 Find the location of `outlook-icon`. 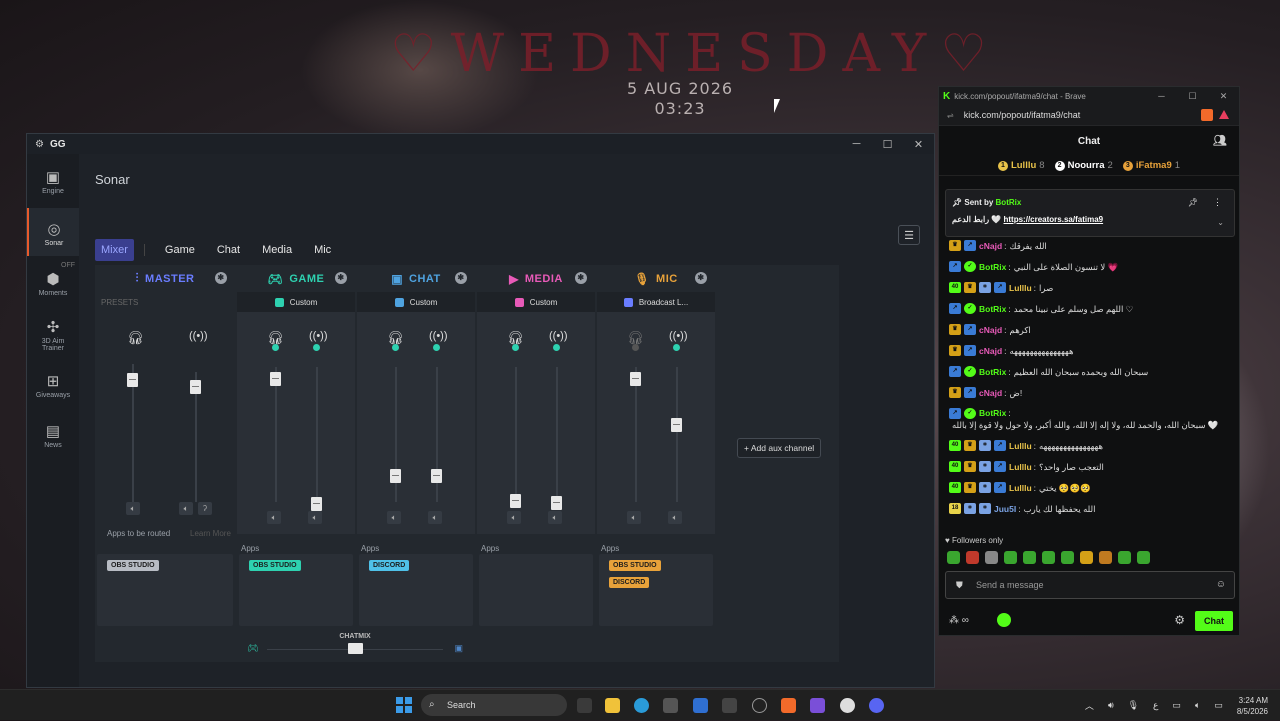

outlook-icon is located at coordinates (700, 705).